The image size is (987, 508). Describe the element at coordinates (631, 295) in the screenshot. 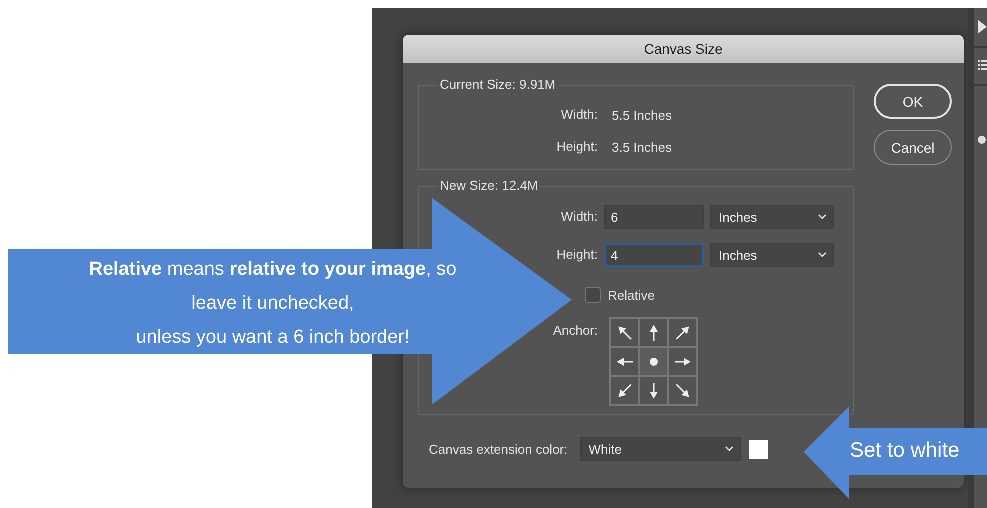

I see `checkbox-label: Relative` at that location.